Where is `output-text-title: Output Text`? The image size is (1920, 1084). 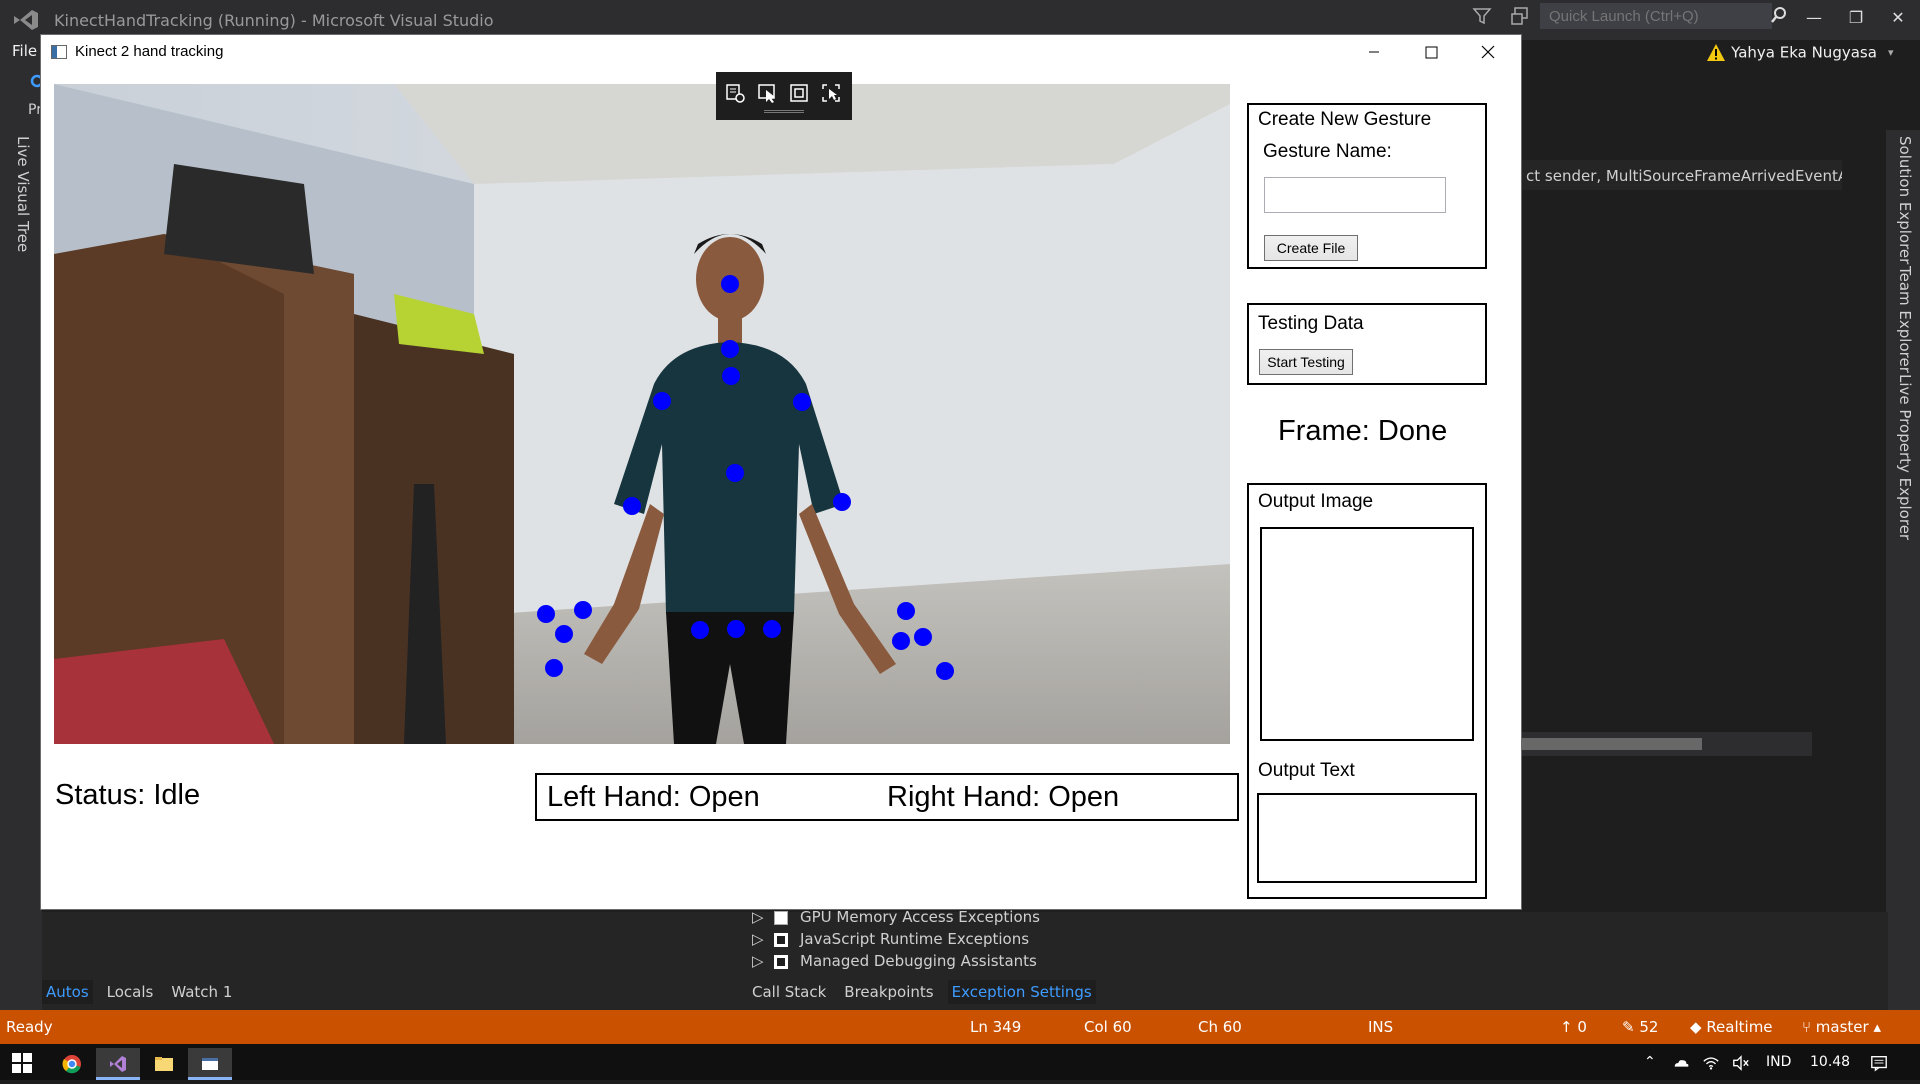
output-text-title: Output Text is located at coordinates (1306, 770).